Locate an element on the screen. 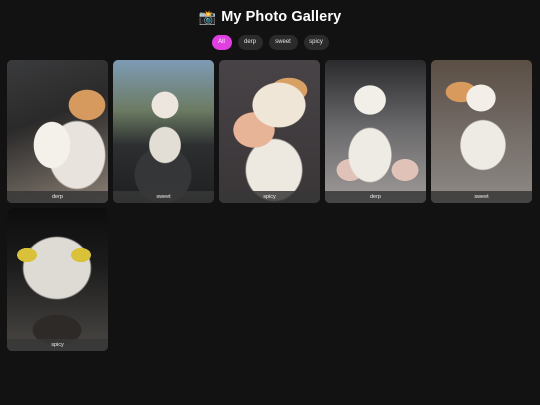 The image size is (540, 405). filter-bar: All derp sweet spicy is located at coordinates (270, 42).